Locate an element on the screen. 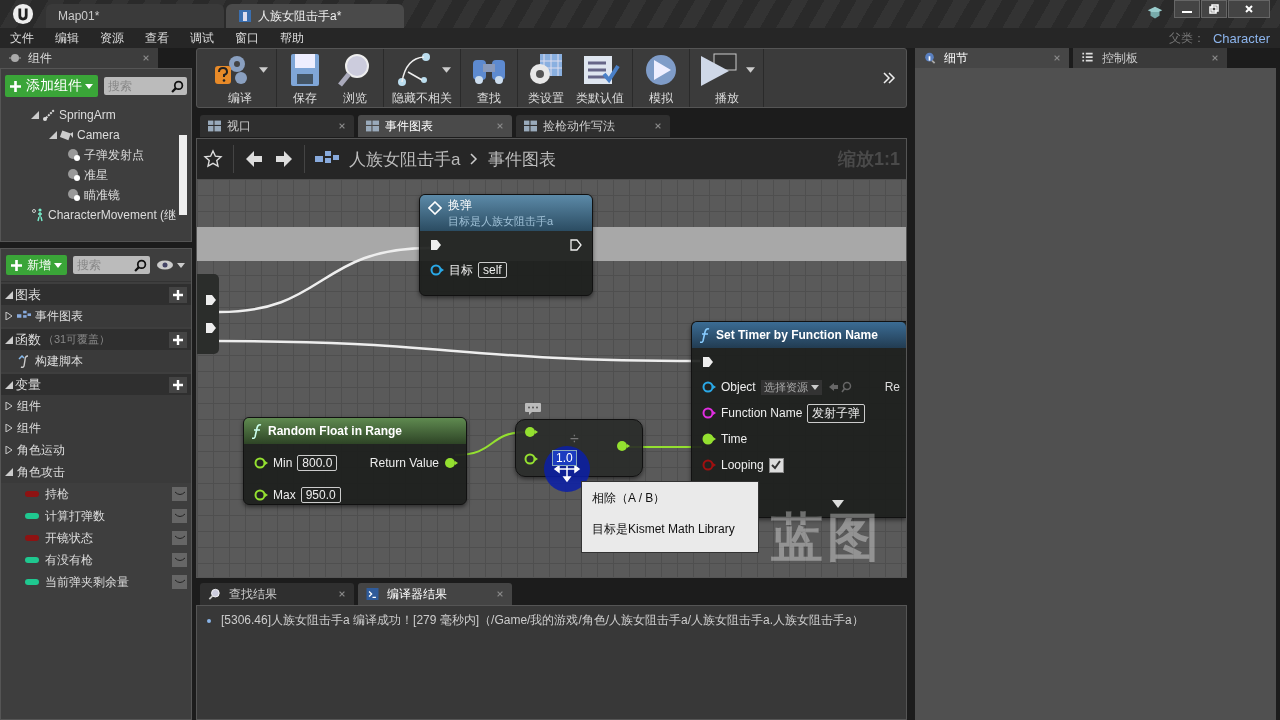  blueprint-list-item: 角色攻击 is located at coordinates (96, 472).